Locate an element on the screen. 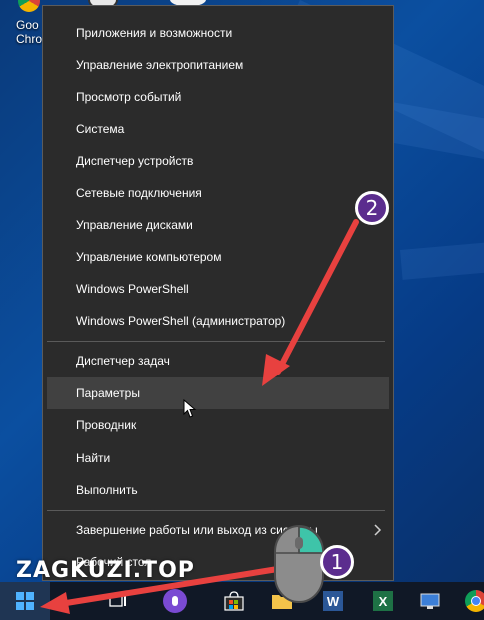 The height and width of the screenshot is (620, 484). menu-item-apps-features: Приложения и возможности is located at coordinates (218, 33).